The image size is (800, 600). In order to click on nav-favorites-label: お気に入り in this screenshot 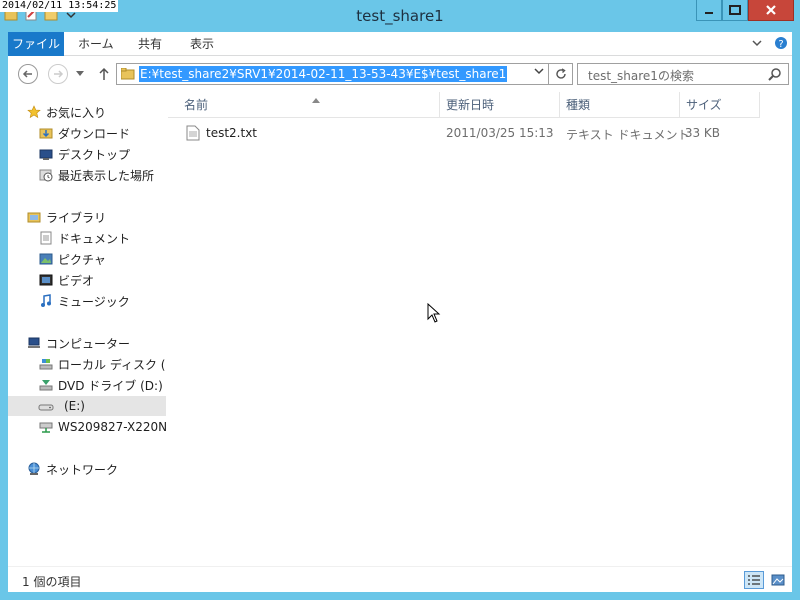, I will do `click(76, 112)`.